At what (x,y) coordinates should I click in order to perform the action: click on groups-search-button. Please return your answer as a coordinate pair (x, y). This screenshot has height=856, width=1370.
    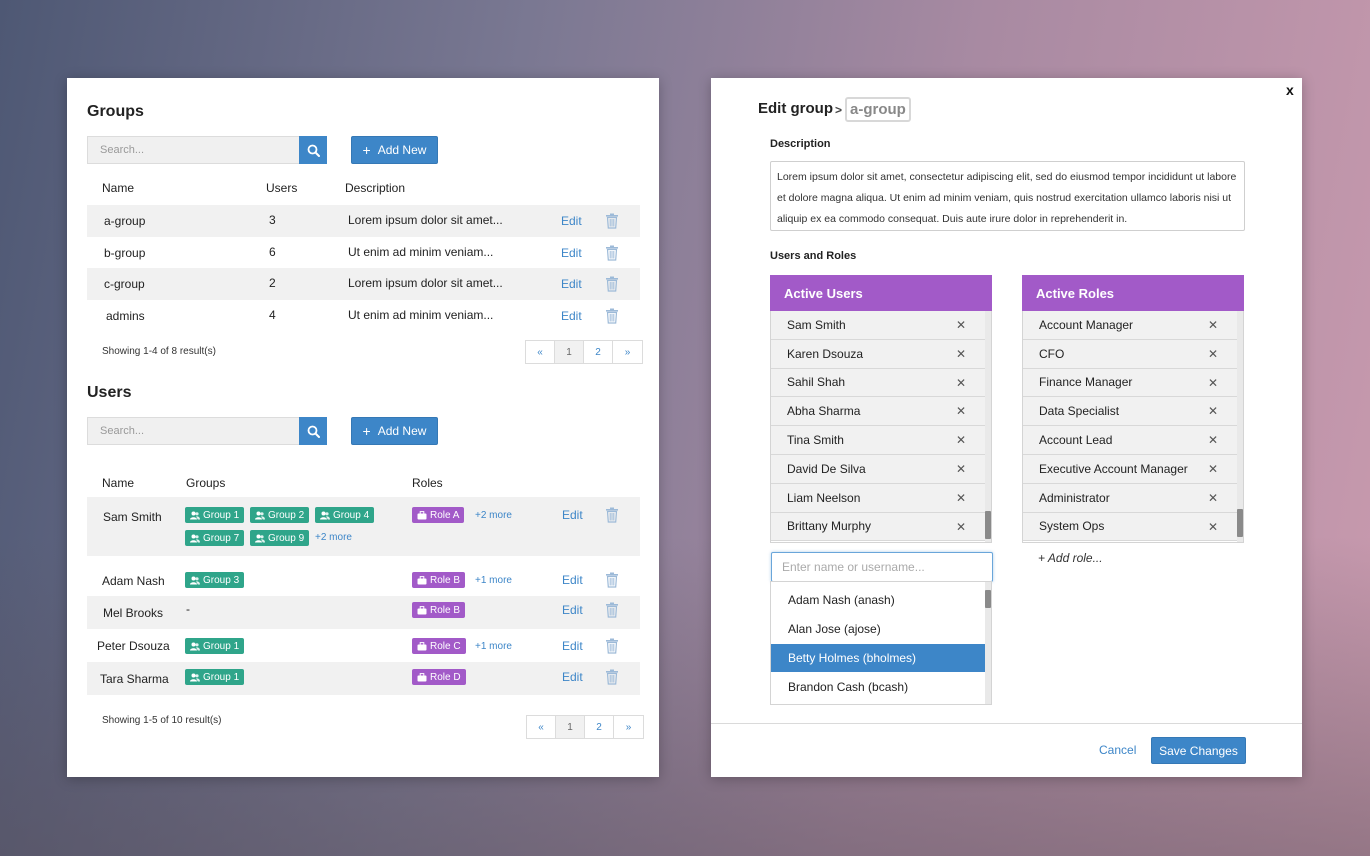
    Looking at the image, I should click on (313, 150).